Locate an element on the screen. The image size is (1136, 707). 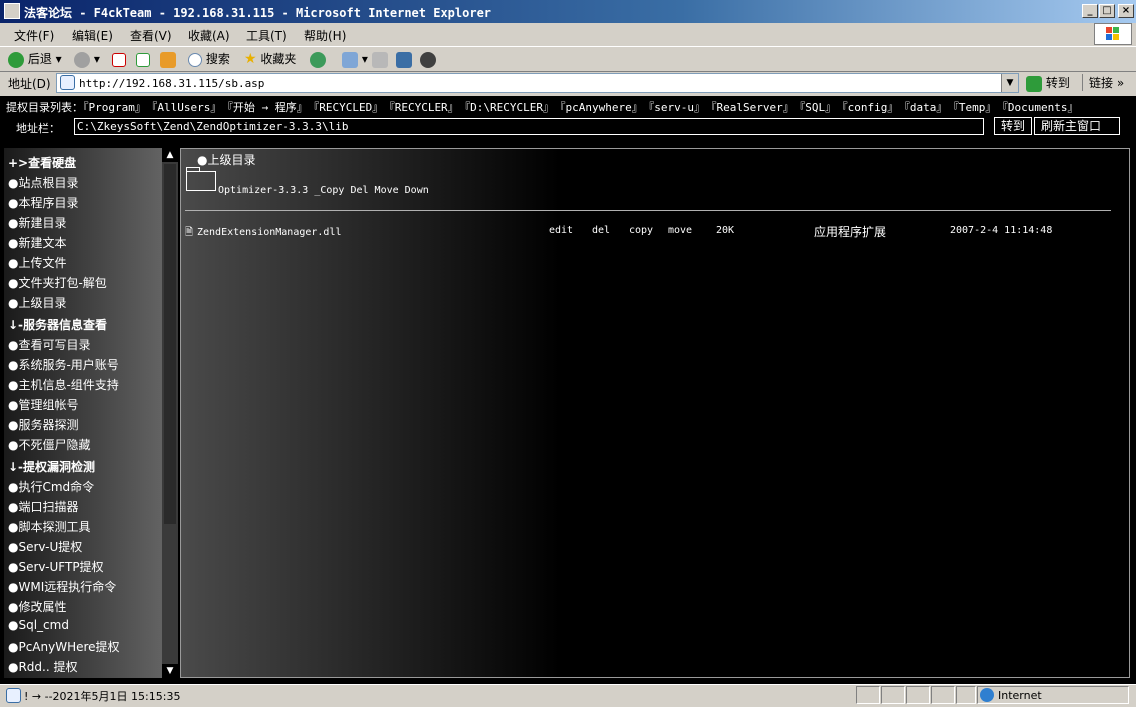
sidebar-item: ●Serv-U提权 is located at coordinates (45, 546).